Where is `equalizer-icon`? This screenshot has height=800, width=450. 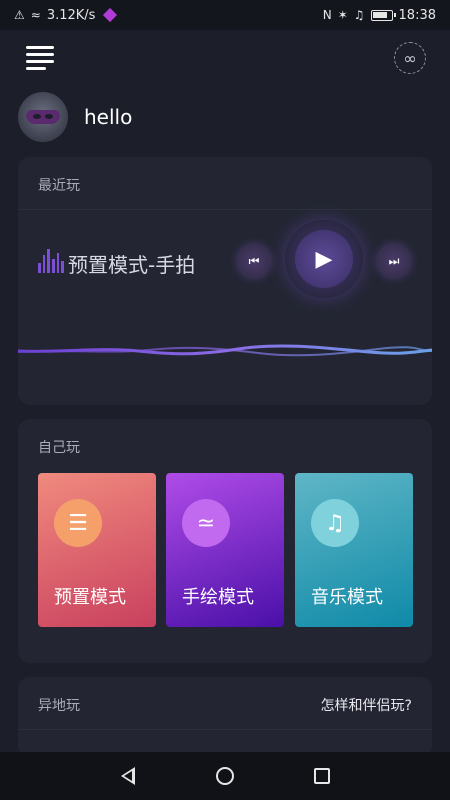 equalizer-icon is located at coordinates (51, 261).